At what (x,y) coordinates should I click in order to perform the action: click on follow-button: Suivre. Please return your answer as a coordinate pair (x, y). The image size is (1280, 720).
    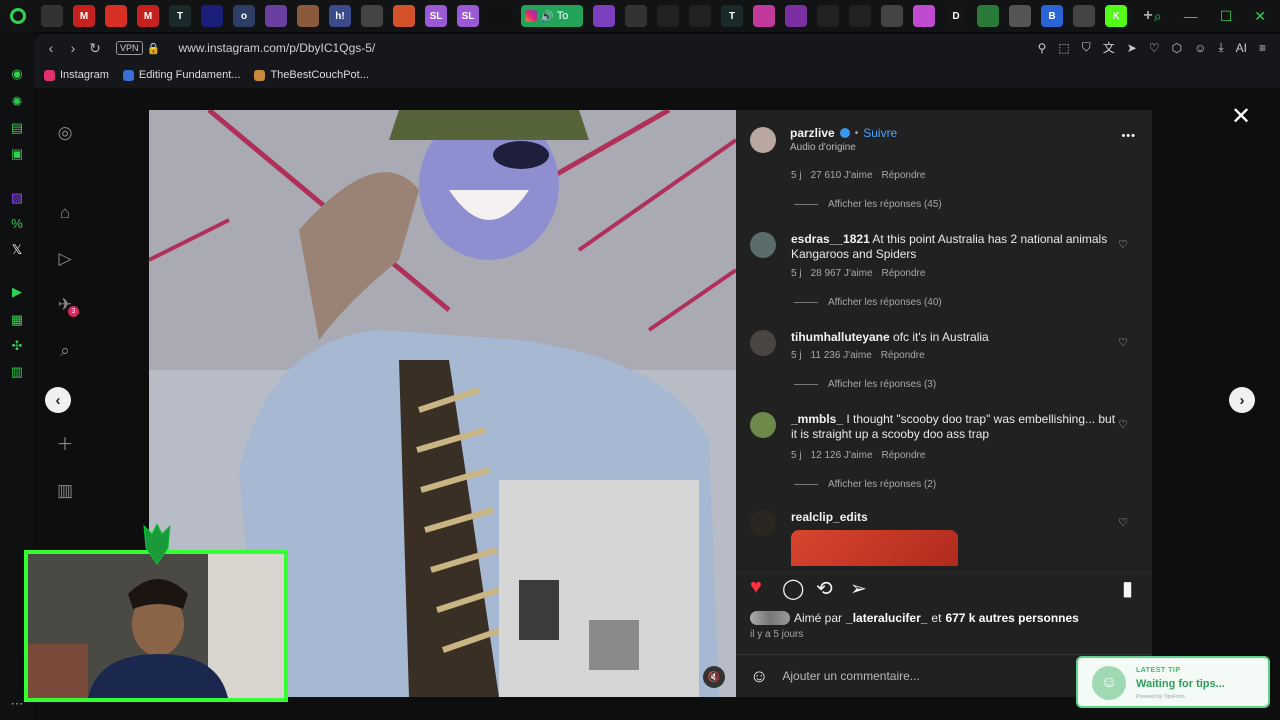
    Looking at the image, I should click on (880, 133).